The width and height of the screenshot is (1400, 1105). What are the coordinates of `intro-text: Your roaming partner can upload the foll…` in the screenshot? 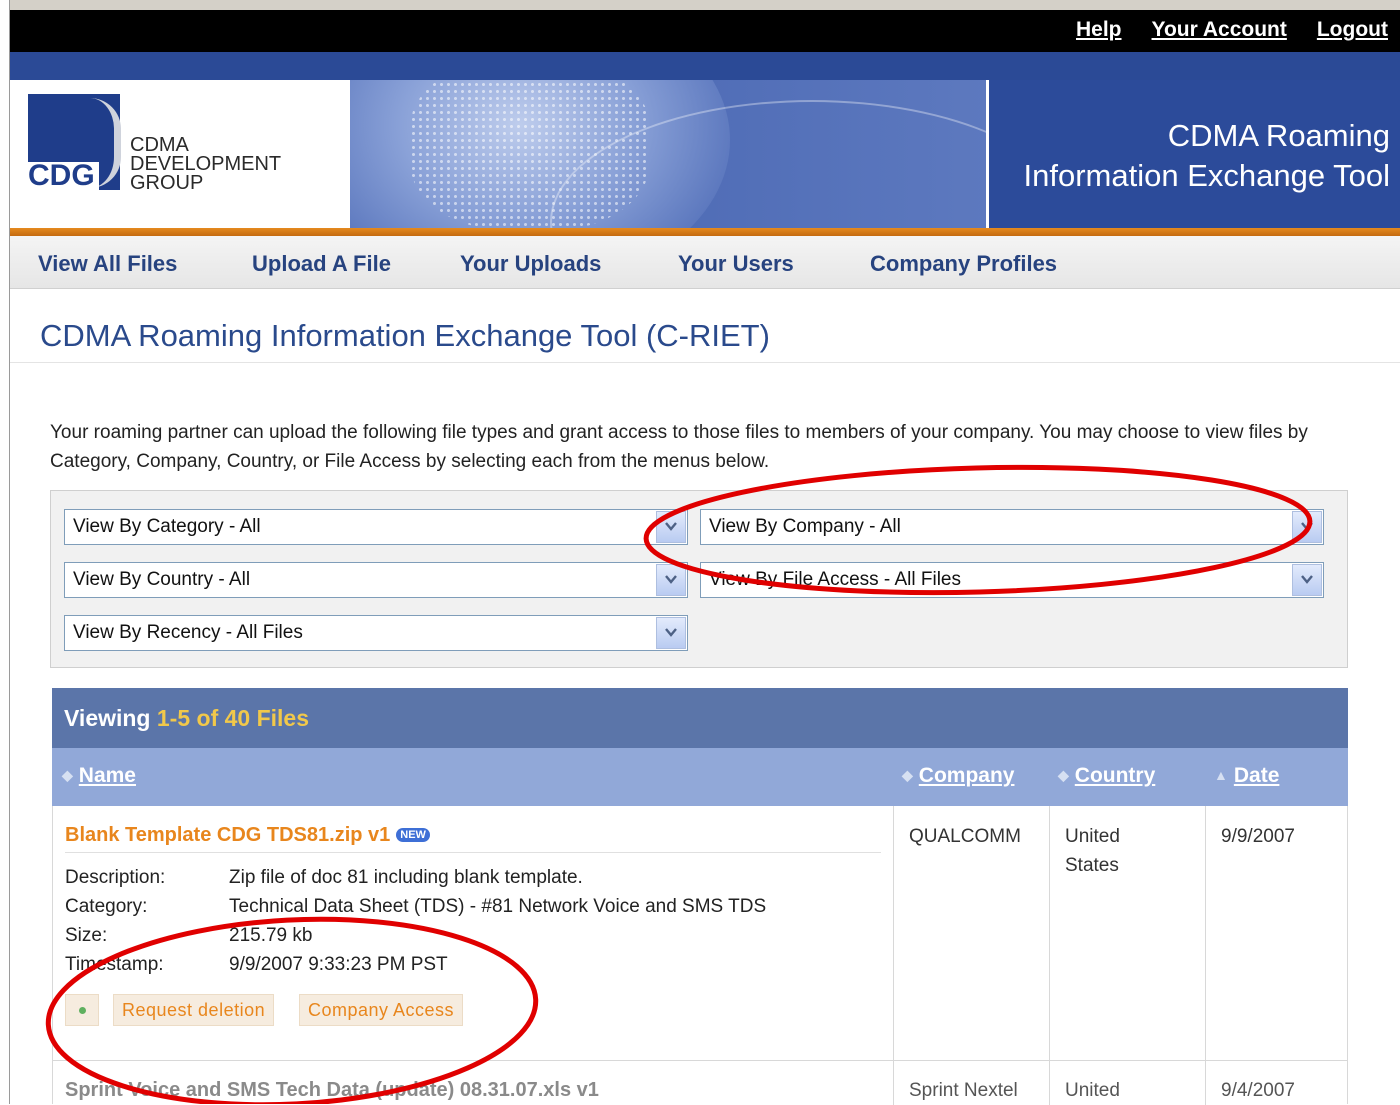 It's located at (679, 447).